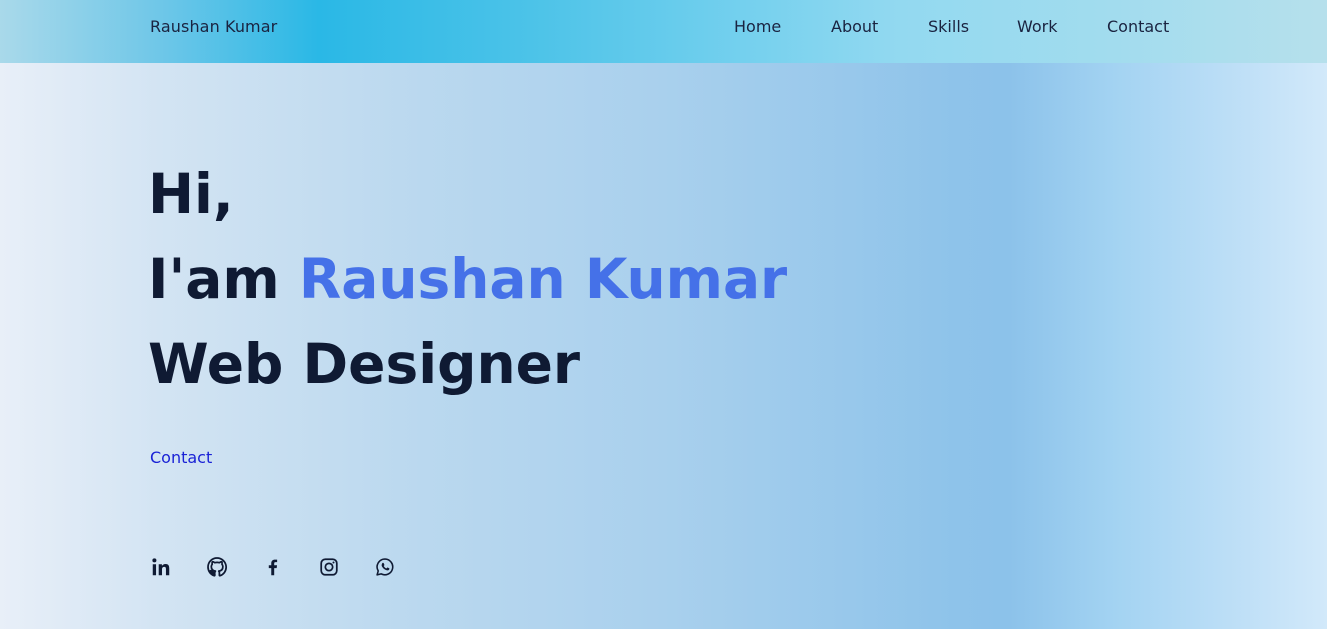  What do you see at coordinates (1138, 27) in the screenshot?
I see `nav-contact: Contact` at bounding box center [1138, 27].